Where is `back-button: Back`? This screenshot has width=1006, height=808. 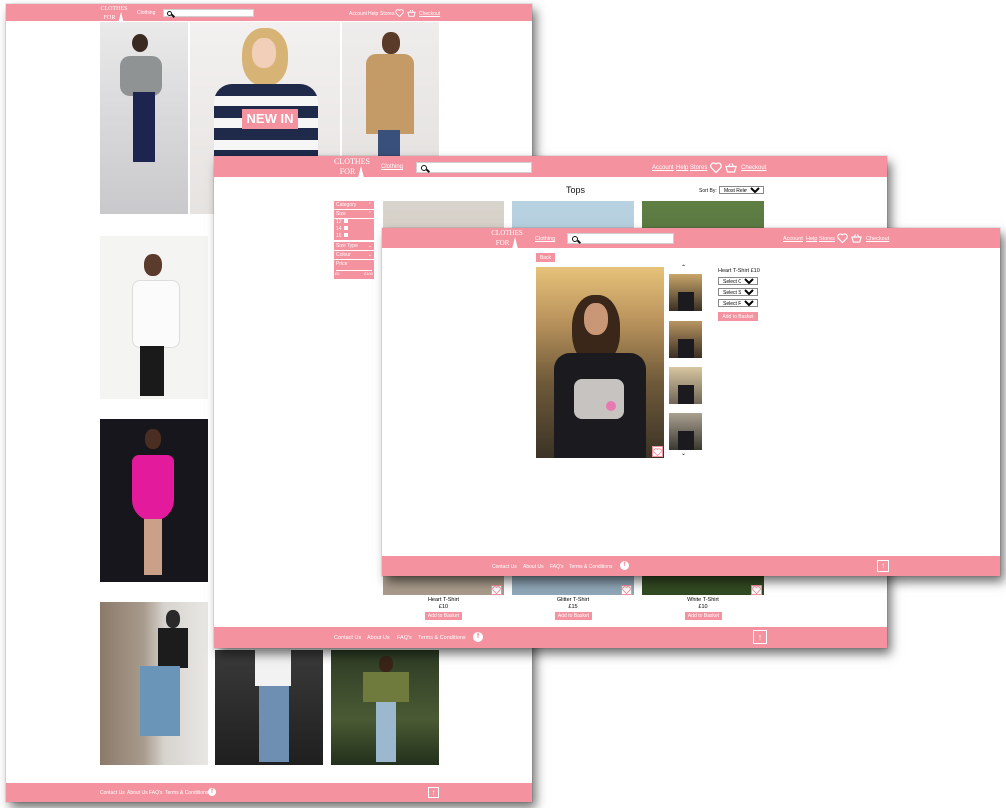
back-button: Back is located at coordinates (545, 257).